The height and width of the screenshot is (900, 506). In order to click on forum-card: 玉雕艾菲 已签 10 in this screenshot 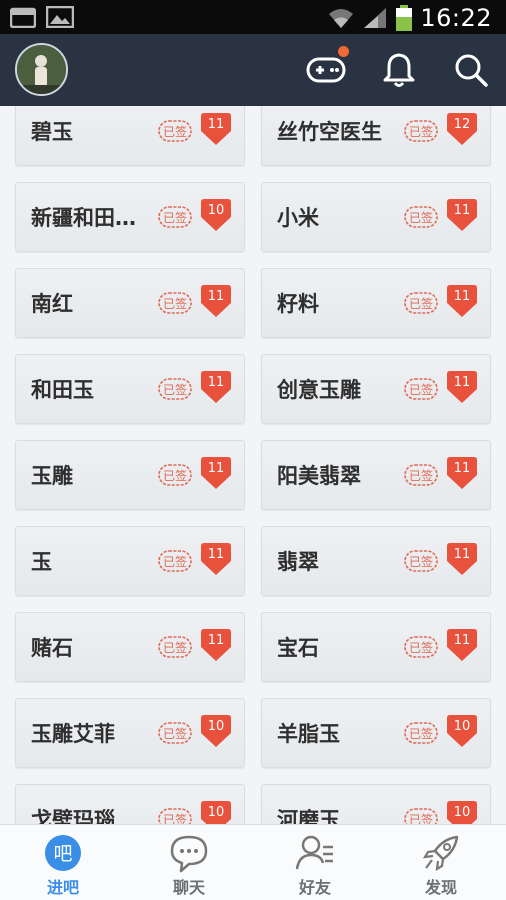, I will do `click(130, 733)`.